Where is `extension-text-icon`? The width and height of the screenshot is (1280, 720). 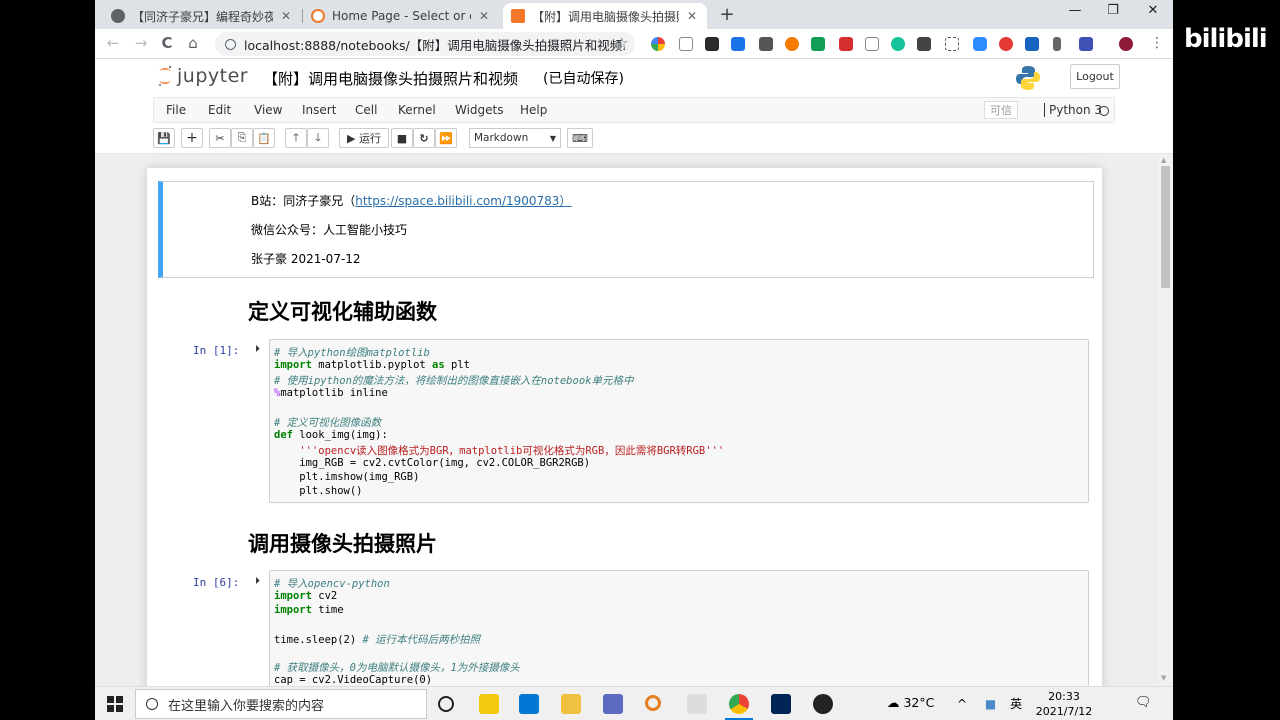
extension-text-icon is located at coordinates (1057, 44).